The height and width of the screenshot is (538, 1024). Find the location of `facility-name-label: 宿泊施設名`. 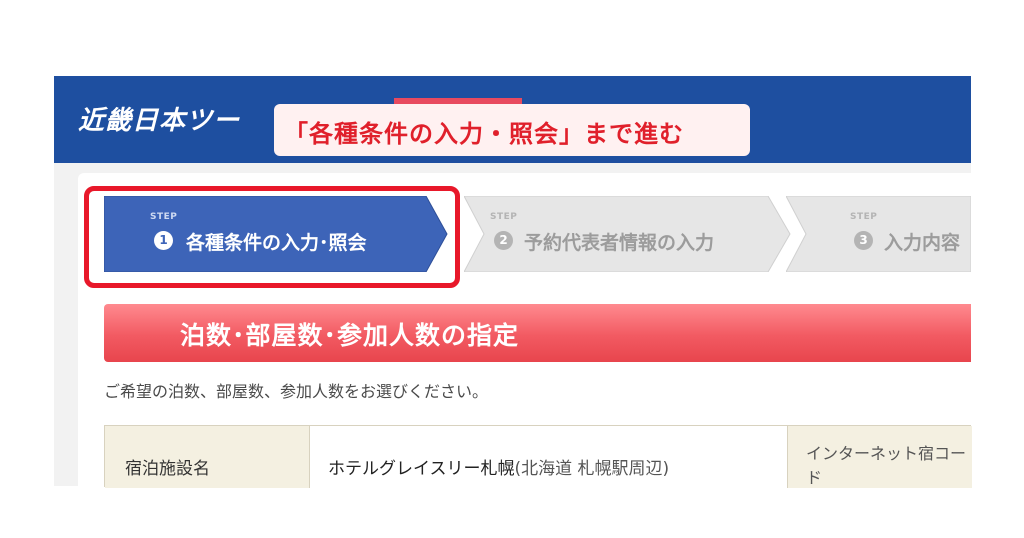

facility-name-label: 宿泊施設名 is located at coordinates (167, 469).